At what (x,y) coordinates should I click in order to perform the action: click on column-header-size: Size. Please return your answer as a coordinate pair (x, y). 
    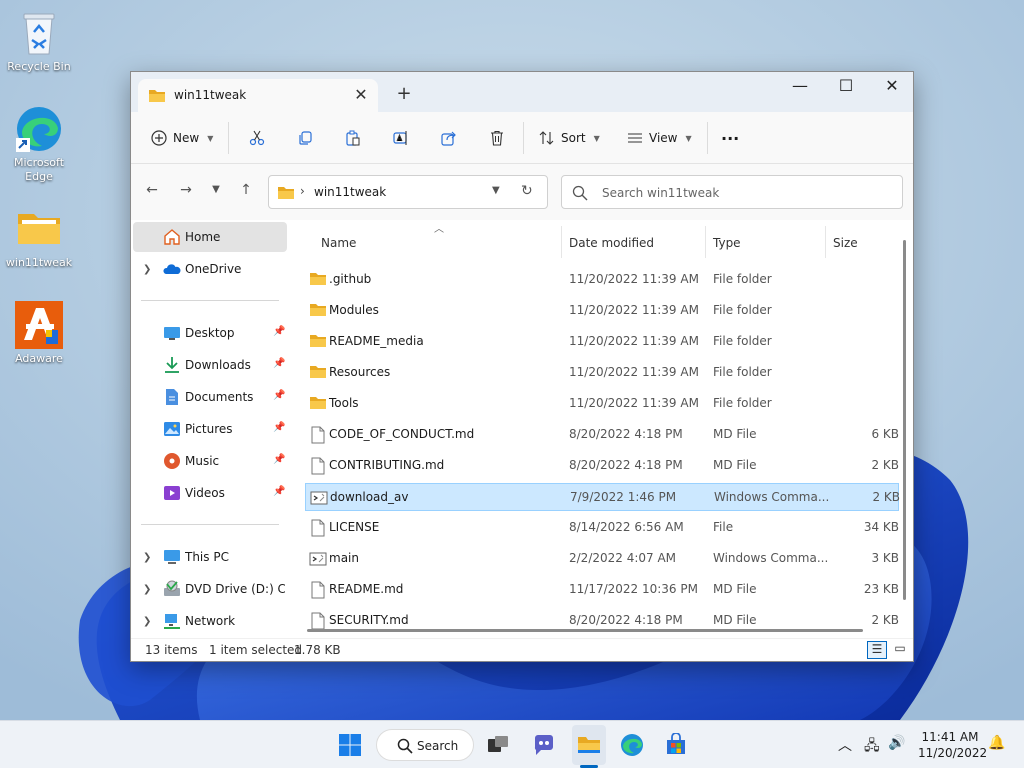
    Looking at the image, I should click on (845, 243).